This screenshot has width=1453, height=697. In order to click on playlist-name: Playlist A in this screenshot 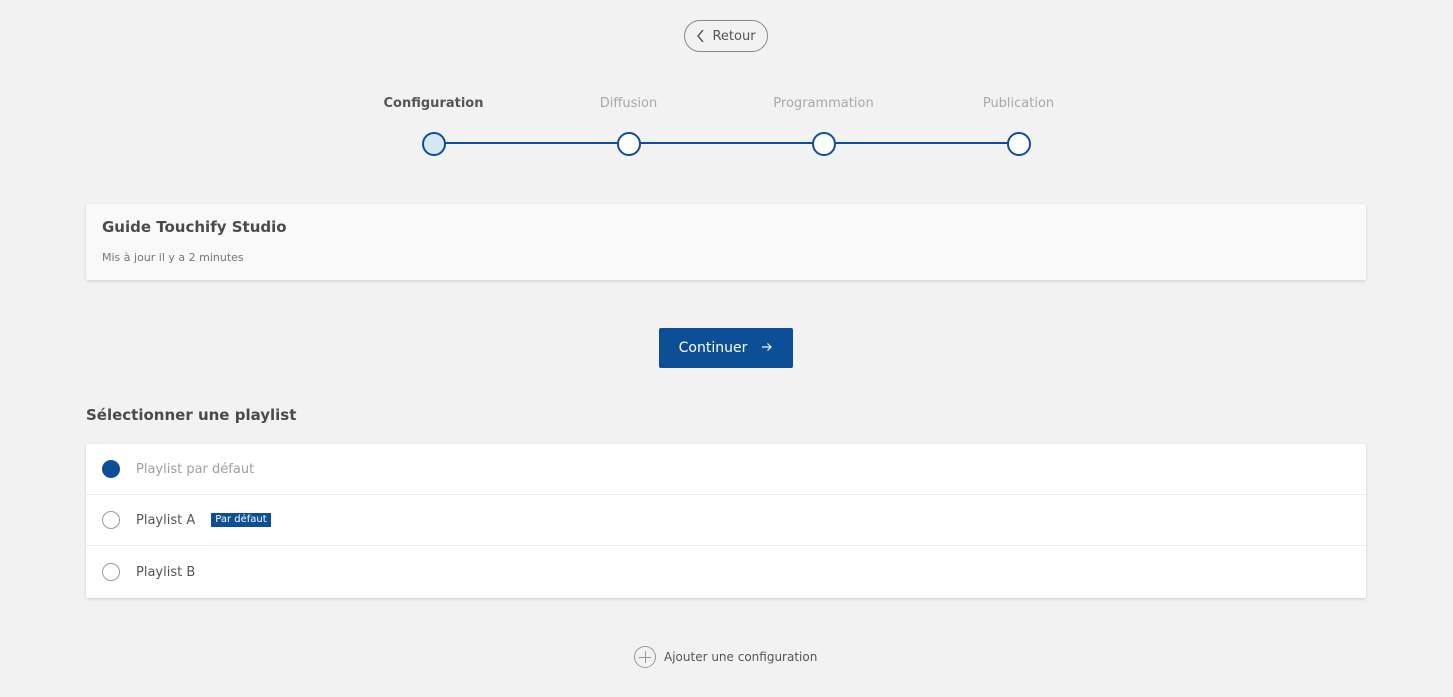, I will do `click(166, 520)`.